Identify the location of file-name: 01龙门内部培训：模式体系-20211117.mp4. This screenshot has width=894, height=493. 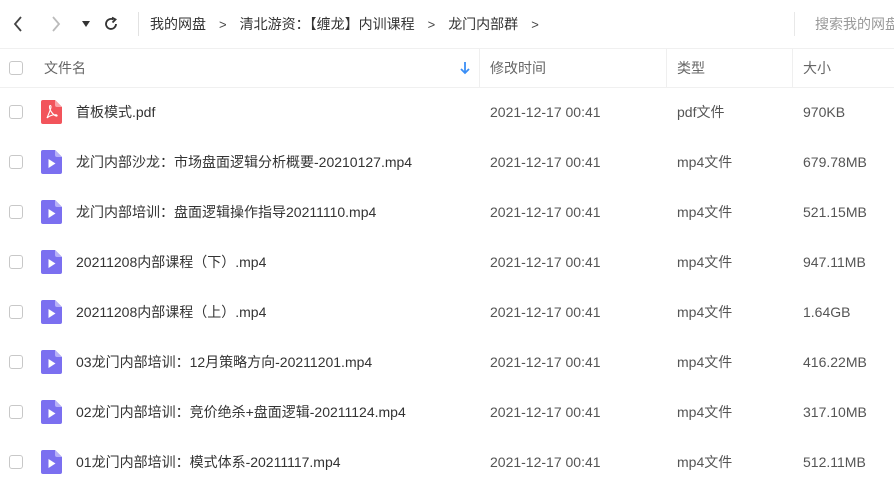
(208, 462).